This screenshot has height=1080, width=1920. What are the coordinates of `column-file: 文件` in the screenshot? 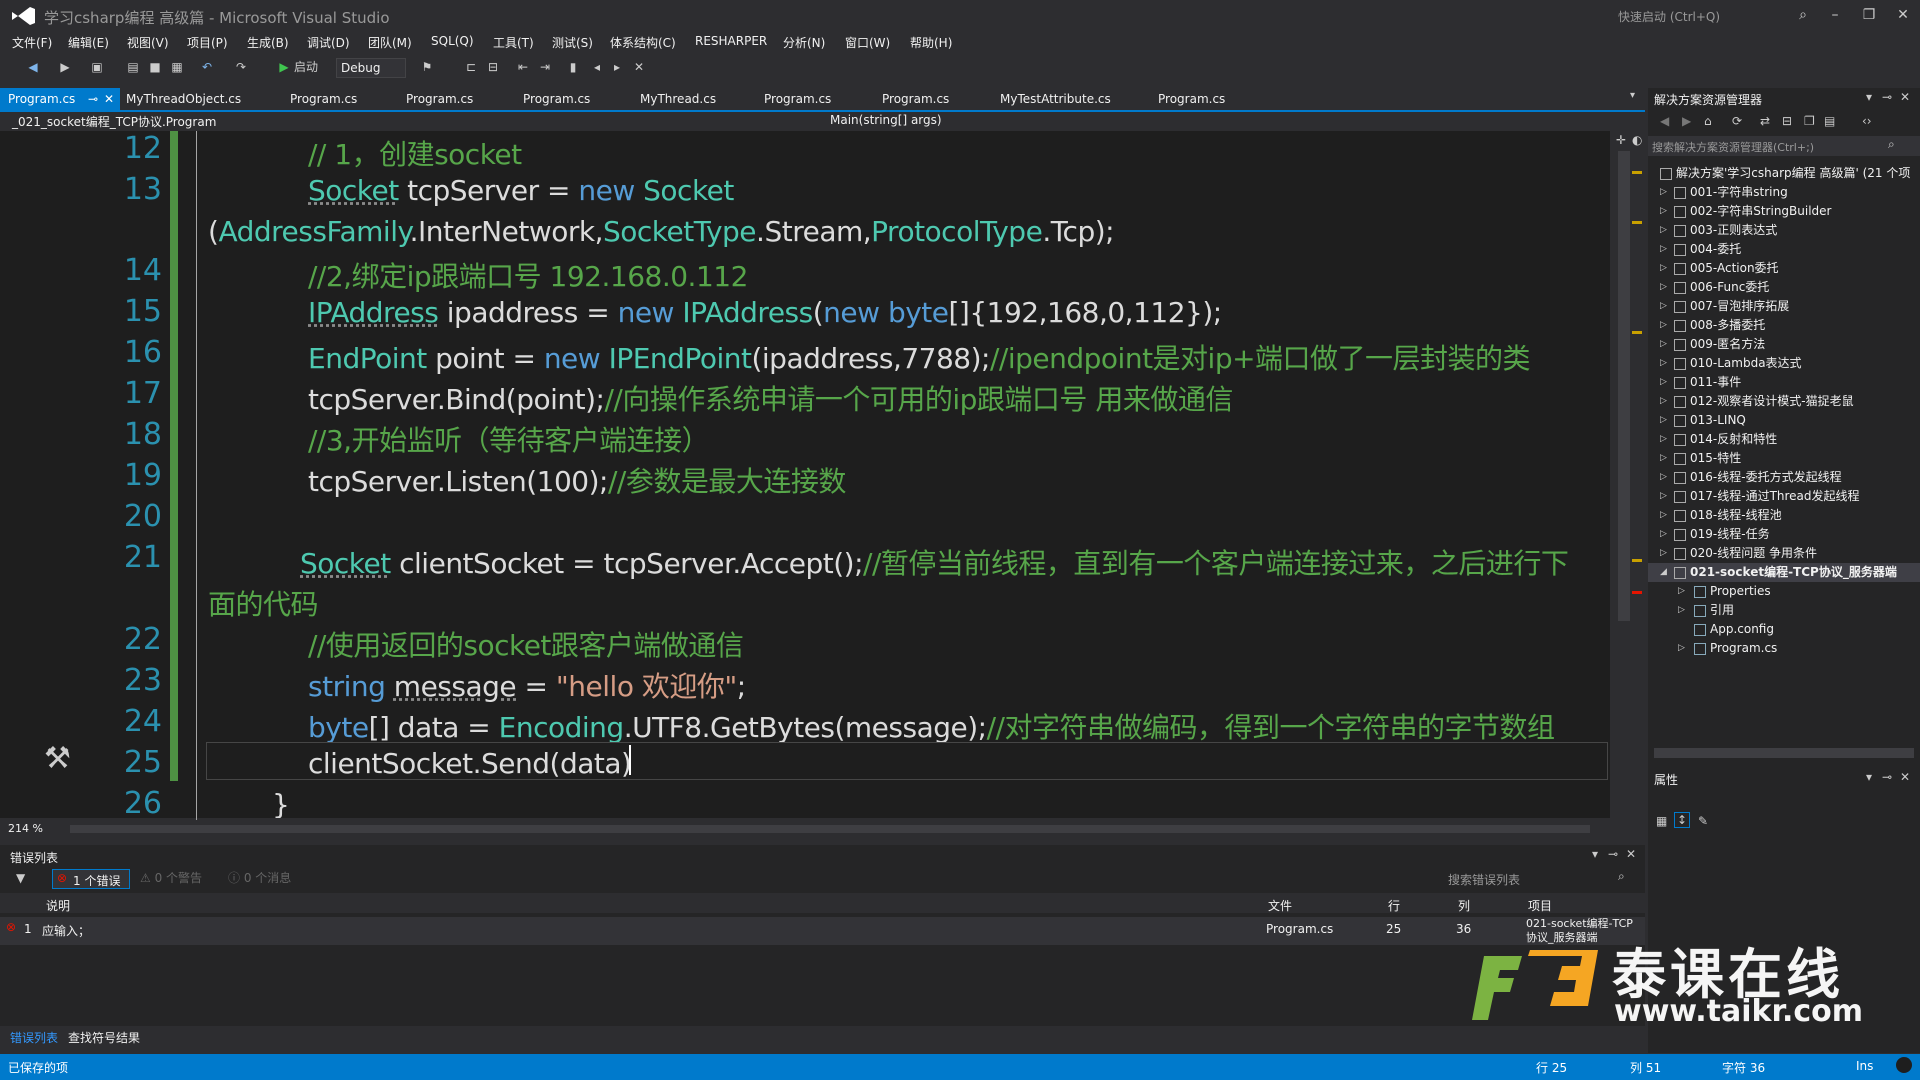 It's located at (1280, 905).